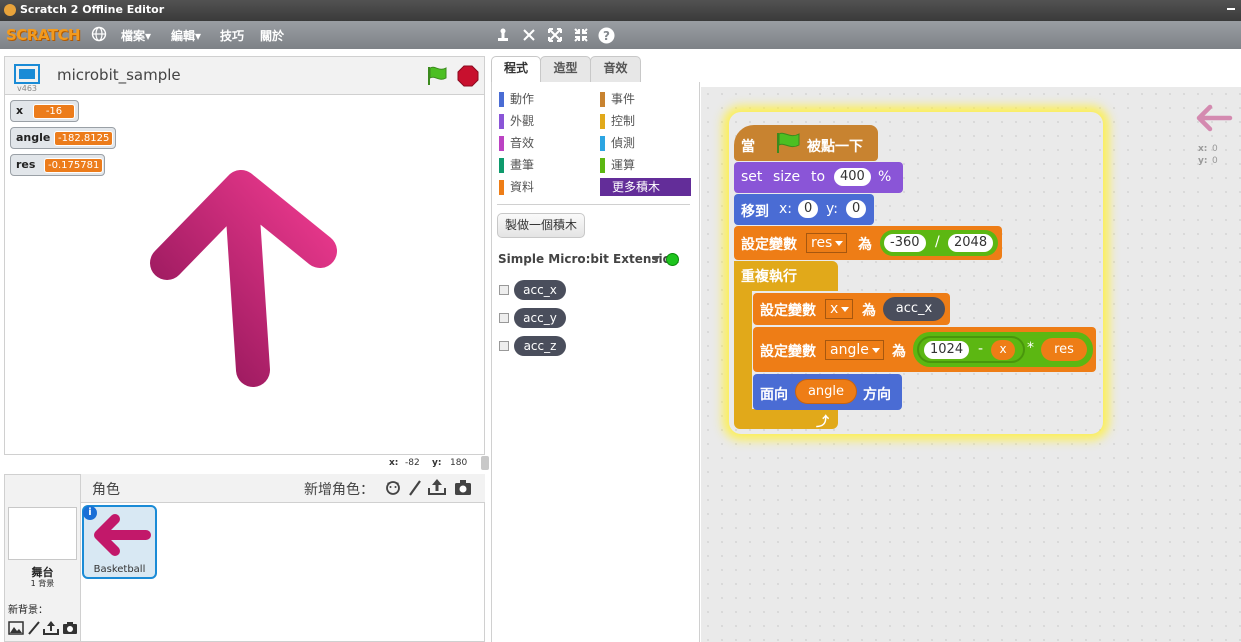 This screenshot has width=1241, height=642. I want to click on tab-sounds: 音效, so click(615, 69).